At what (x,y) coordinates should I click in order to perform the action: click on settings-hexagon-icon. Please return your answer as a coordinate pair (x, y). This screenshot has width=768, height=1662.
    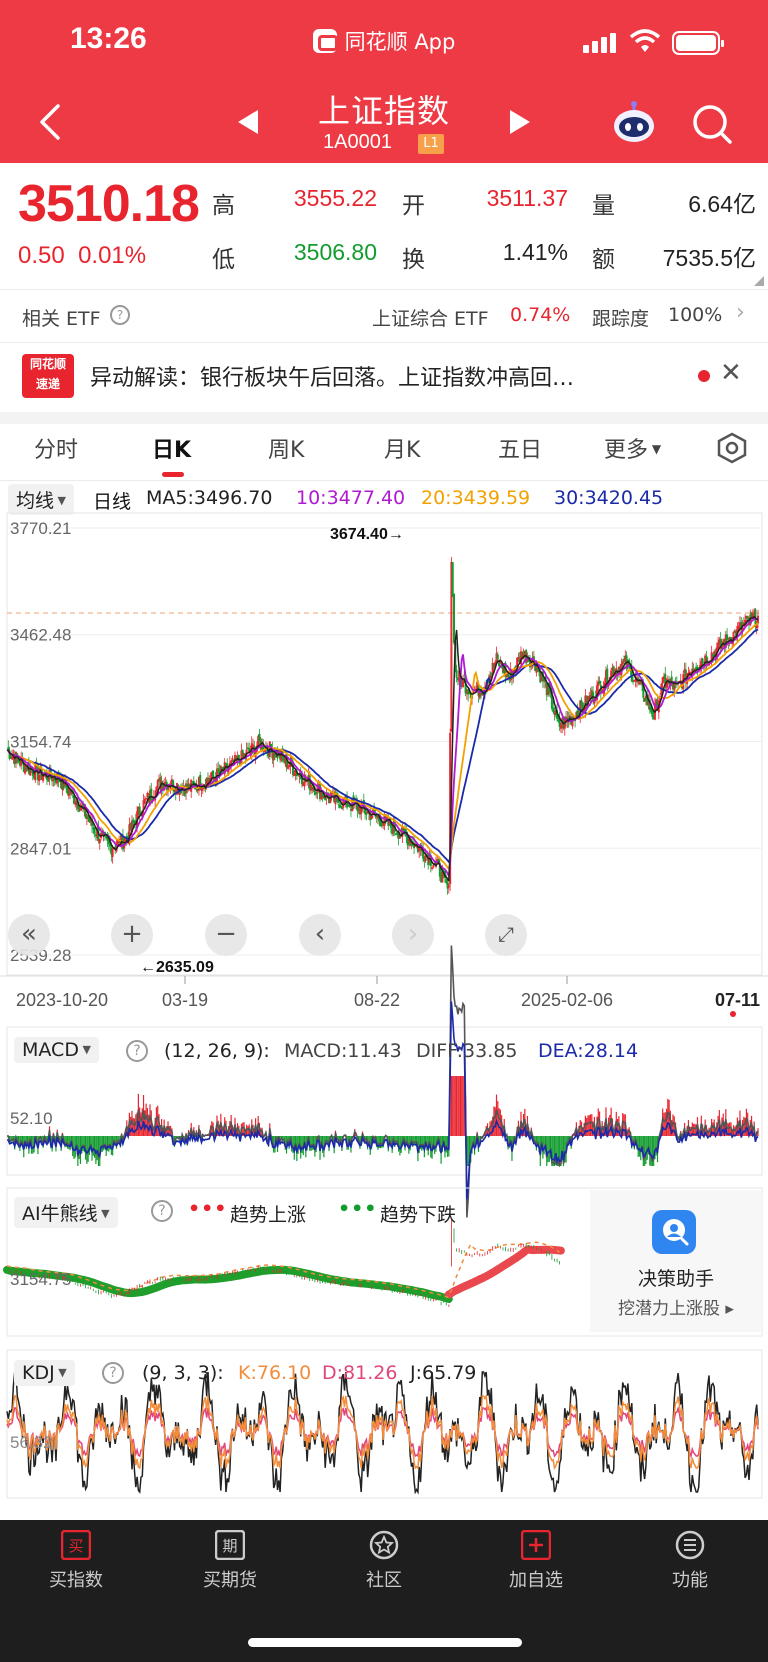
    Looking at the image, I should click on (732, 448).